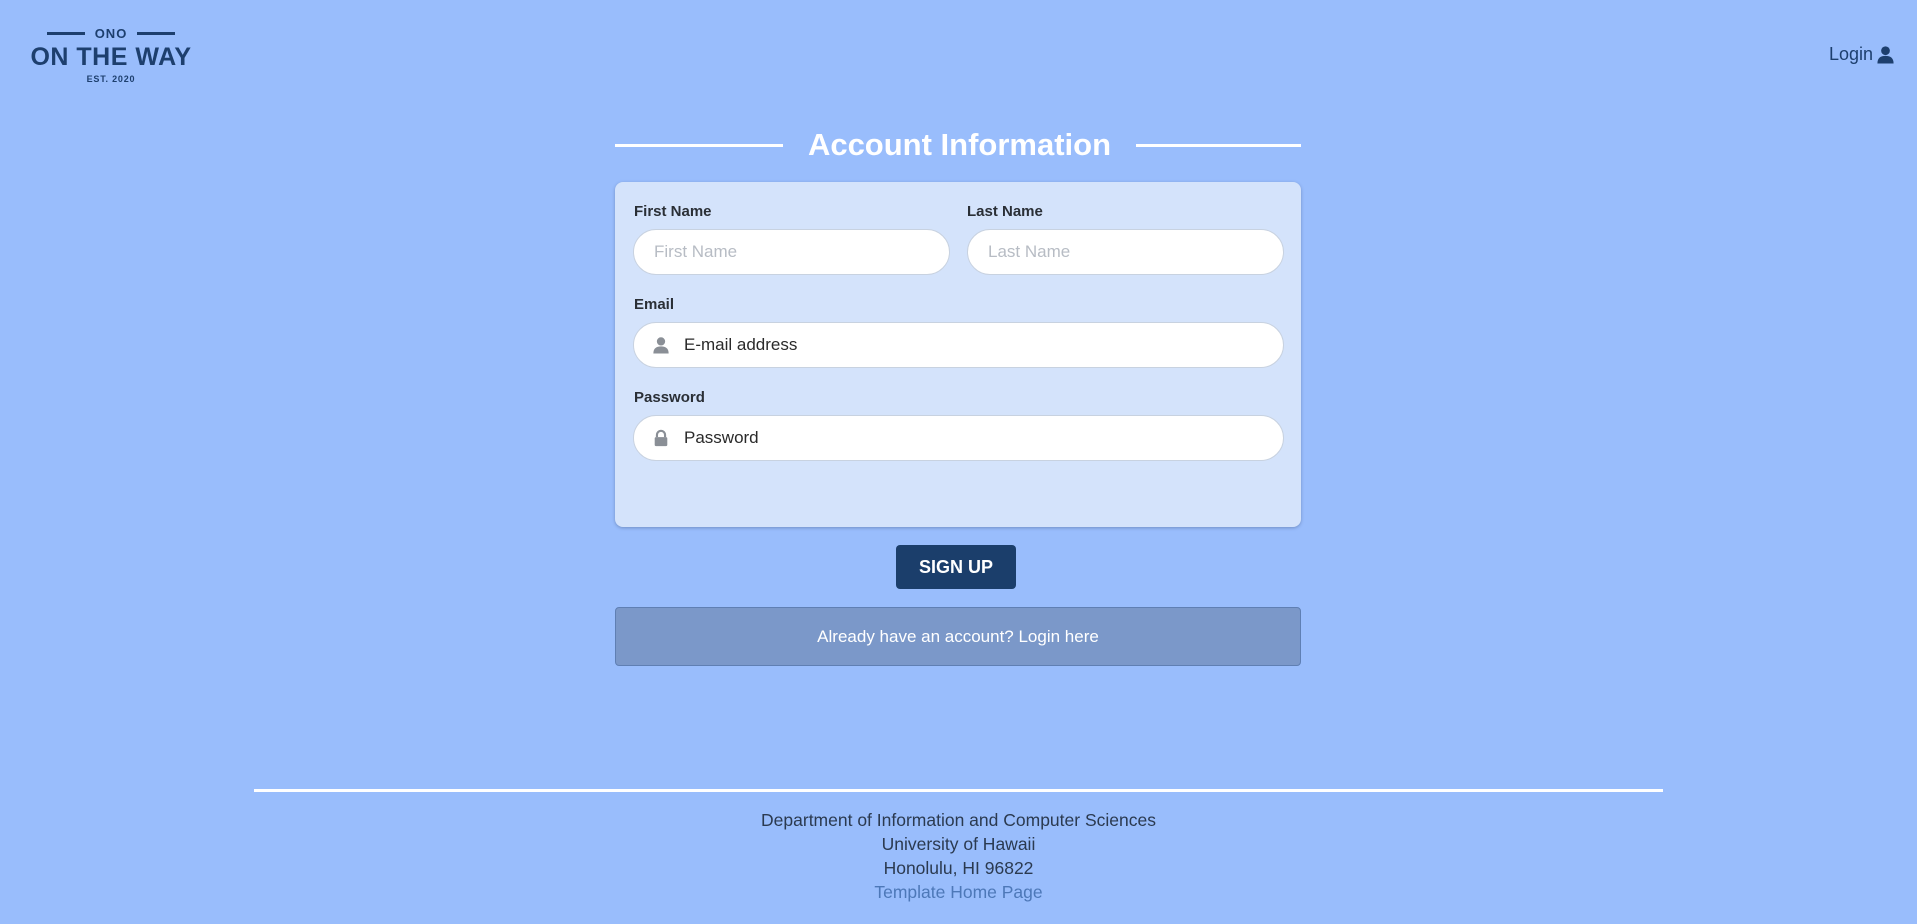 The height and width of the screenshot is (924, 1917). What do you see at coordinates (699, 145) in the screenshot?
I see `header-left-rule` at bounding box center [699, 145].